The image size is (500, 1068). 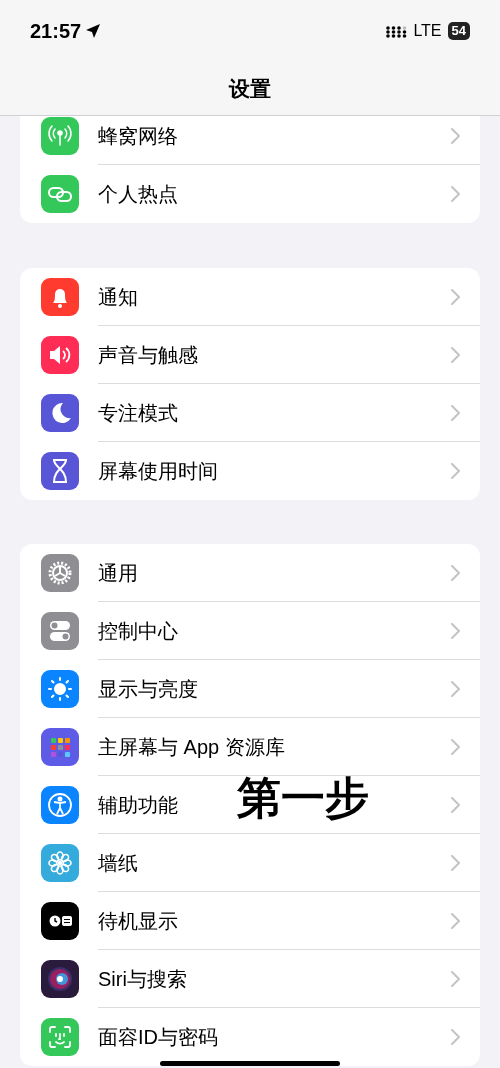 I want to click on moon-icon, so click(x=60, y=413).